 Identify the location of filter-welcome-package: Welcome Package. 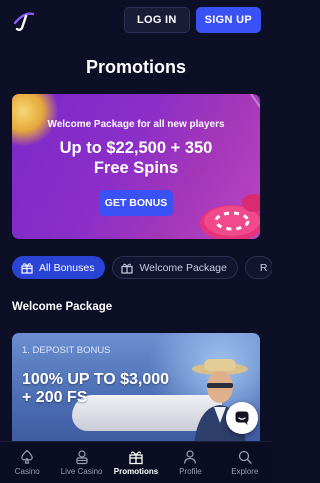
(175, 267).